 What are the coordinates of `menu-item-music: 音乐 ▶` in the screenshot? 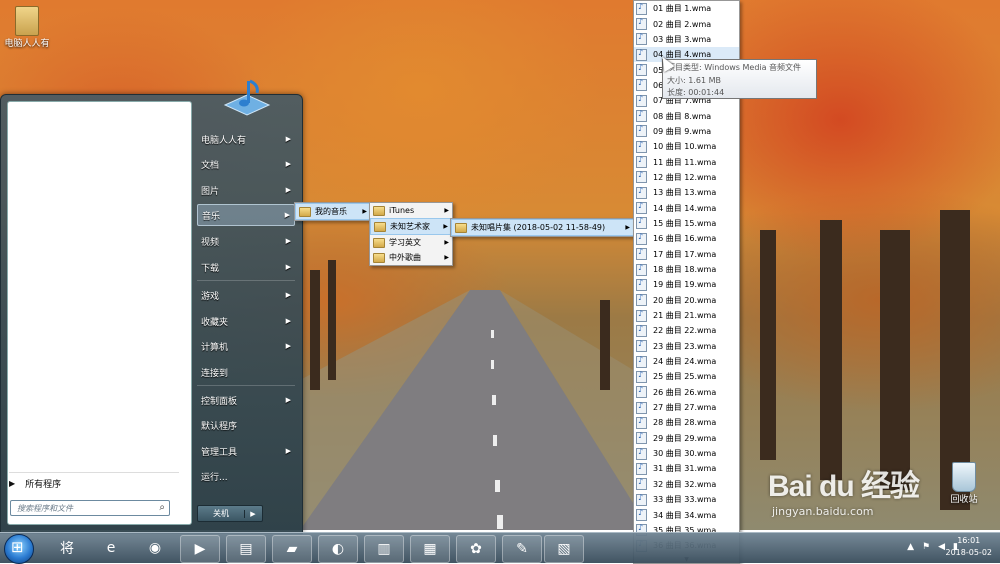 It's located at (246, 215).